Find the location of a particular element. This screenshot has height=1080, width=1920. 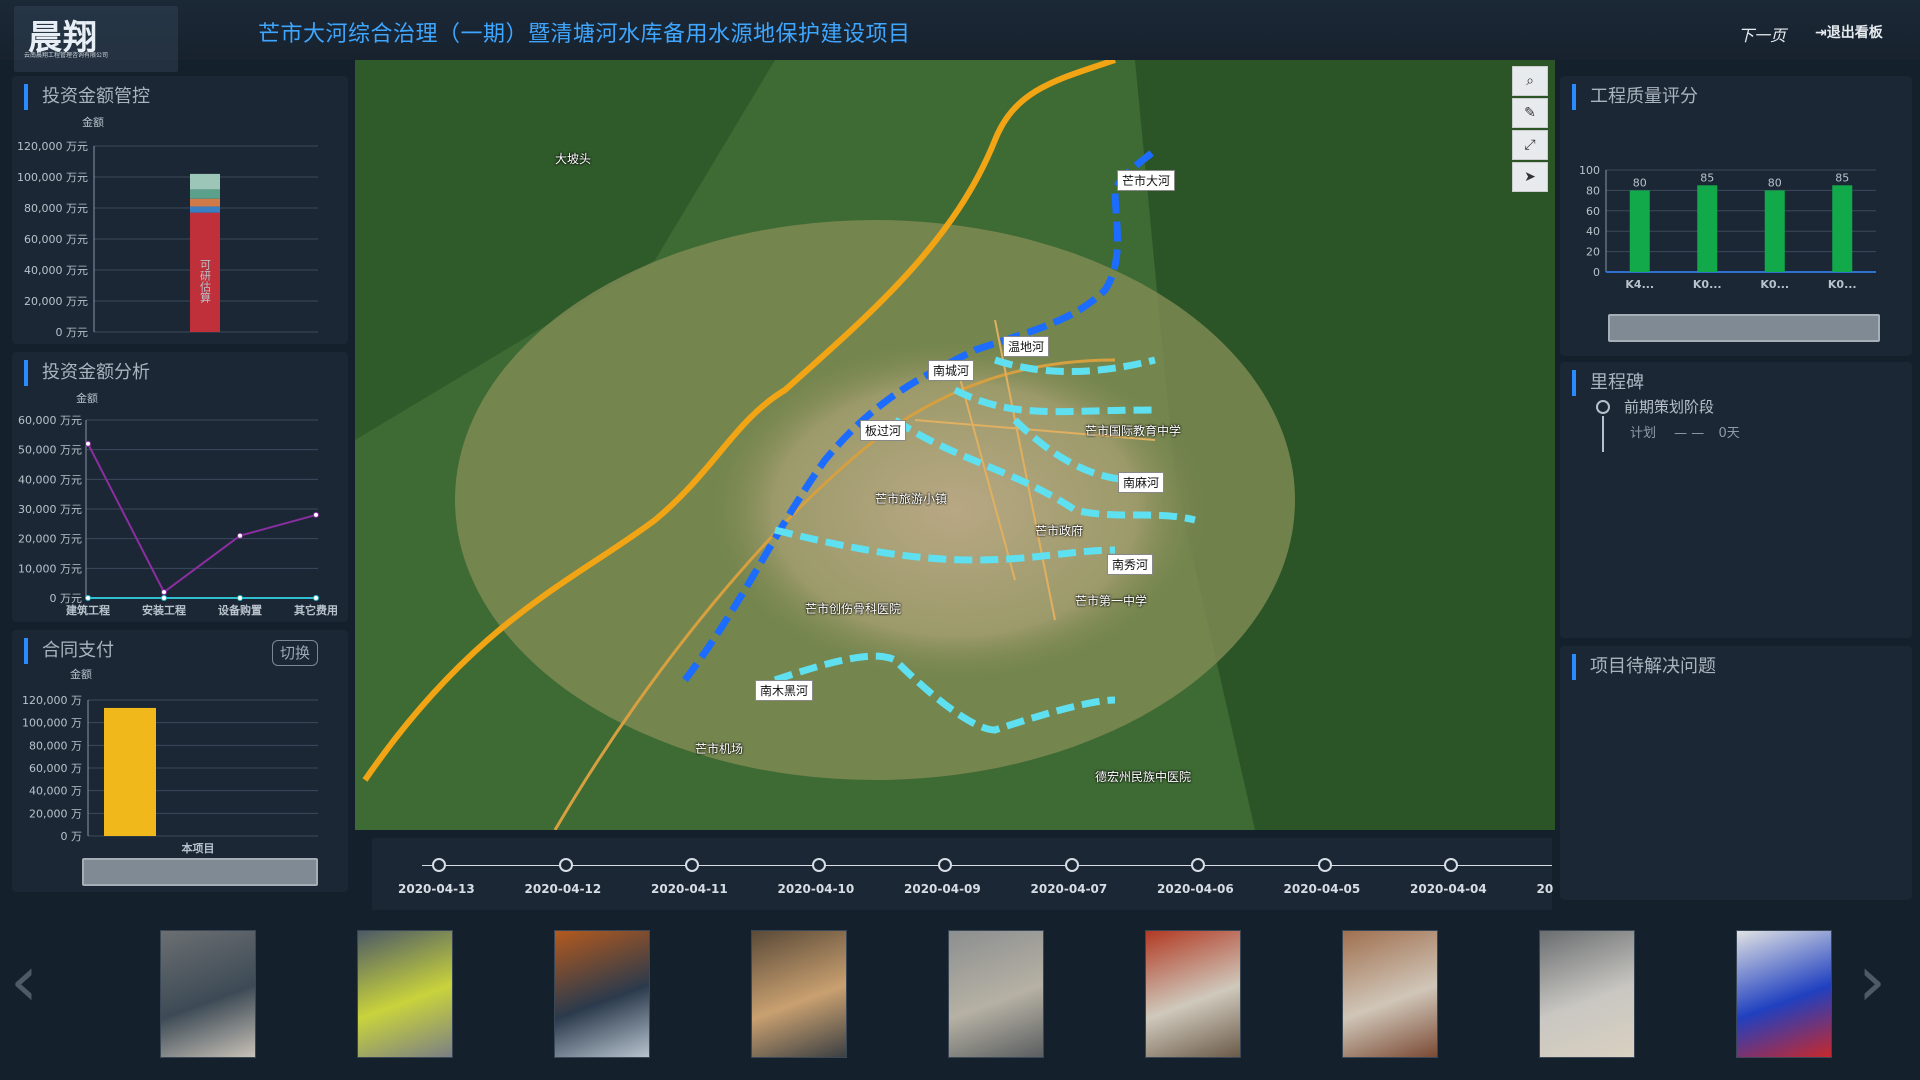

y-tick-label: 100 is located at coordinates (1589, 170).